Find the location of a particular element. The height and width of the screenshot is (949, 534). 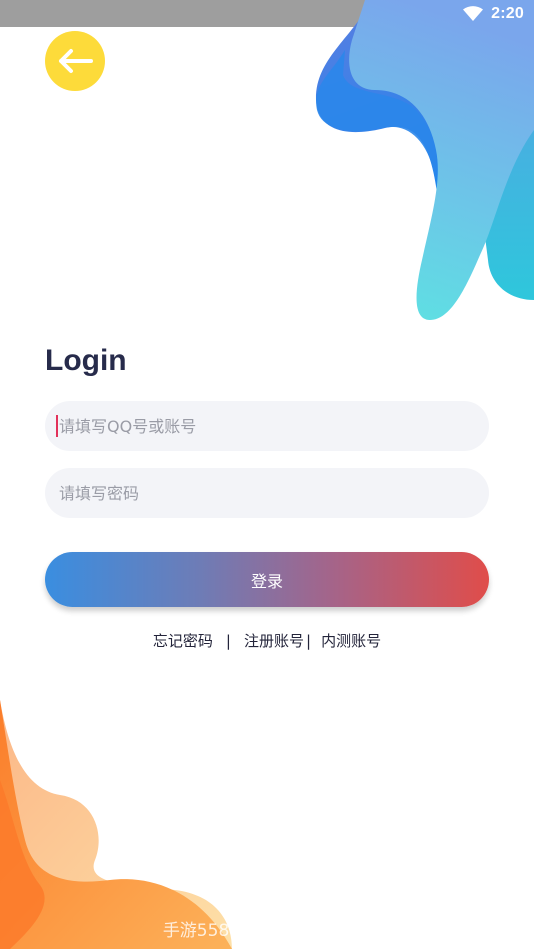

account-input is located at coordinates (267, 426).